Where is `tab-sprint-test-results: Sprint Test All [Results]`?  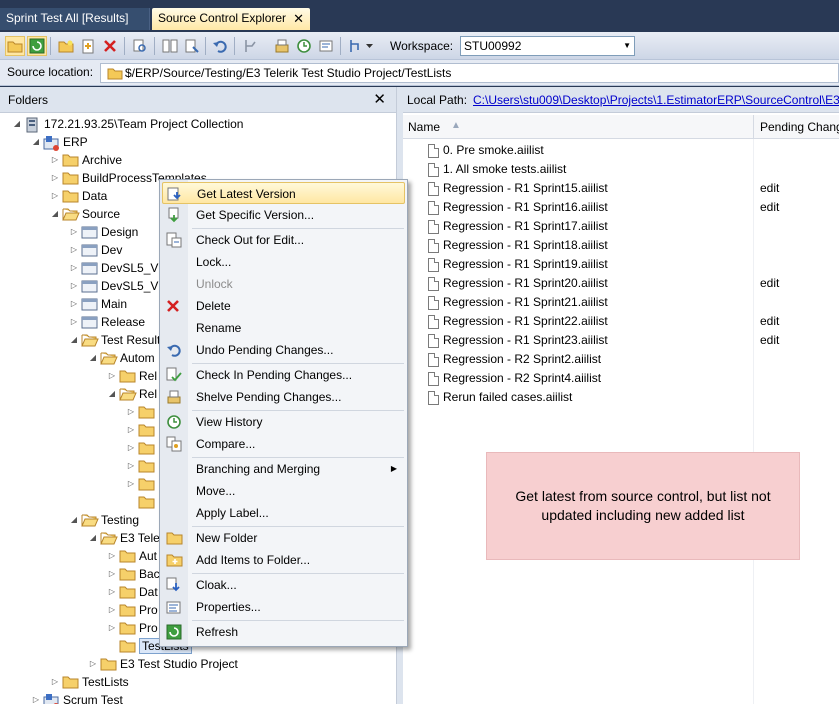
tab-sprint-test-results: Sprint Test All [Results] is located at coordinates (75, 19).